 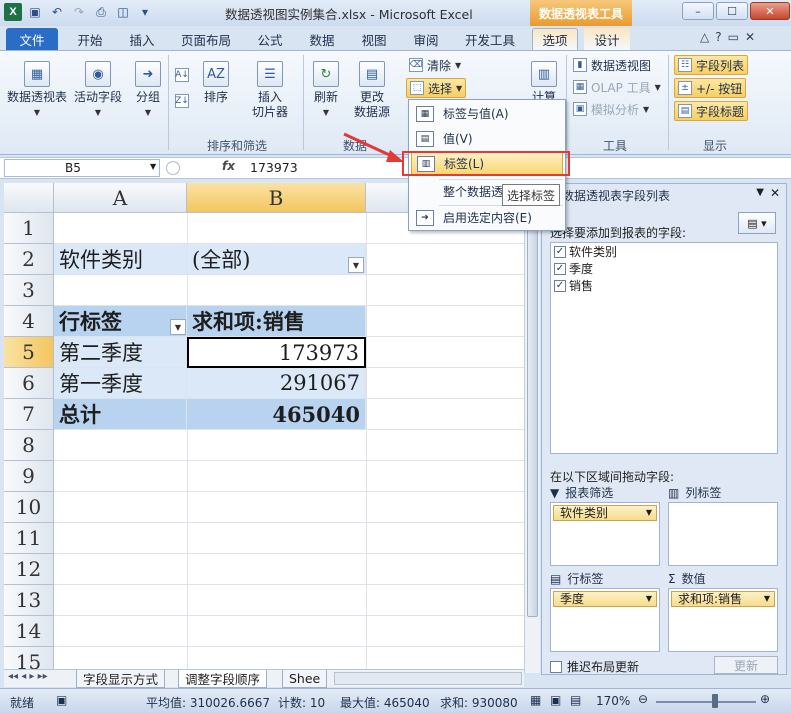 I want to click on normal-view-icon: ▦, so click(x=535, y=700).